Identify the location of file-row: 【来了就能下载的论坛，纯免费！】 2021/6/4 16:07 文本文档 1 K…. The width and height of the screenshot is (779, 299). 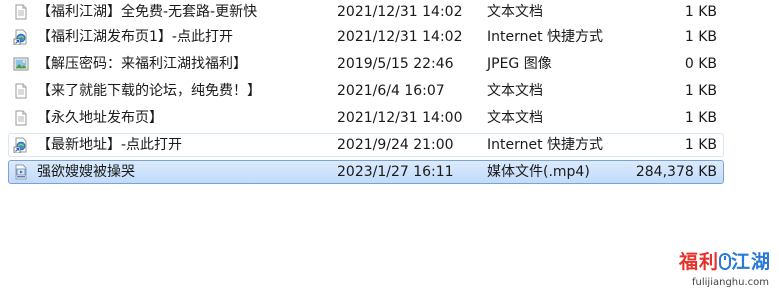
(366, 91).